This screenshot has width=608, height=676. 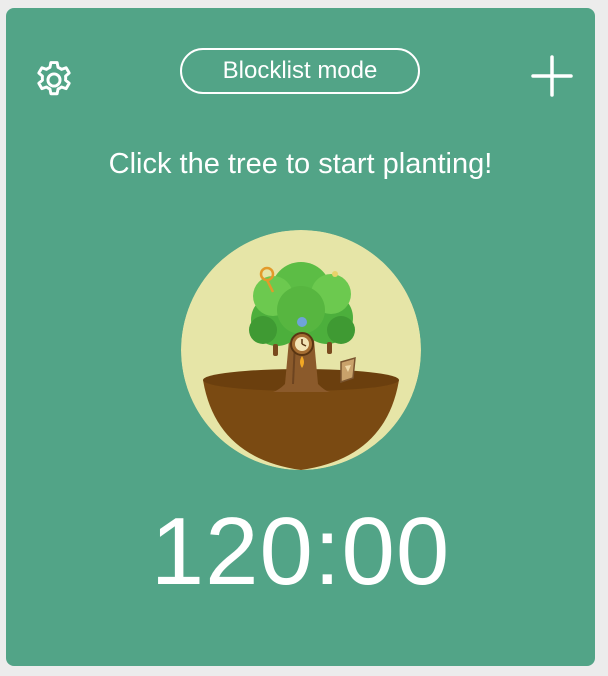 I want to click on instruction-text: Click the tree to start planting!, so click(x=300, y=164).